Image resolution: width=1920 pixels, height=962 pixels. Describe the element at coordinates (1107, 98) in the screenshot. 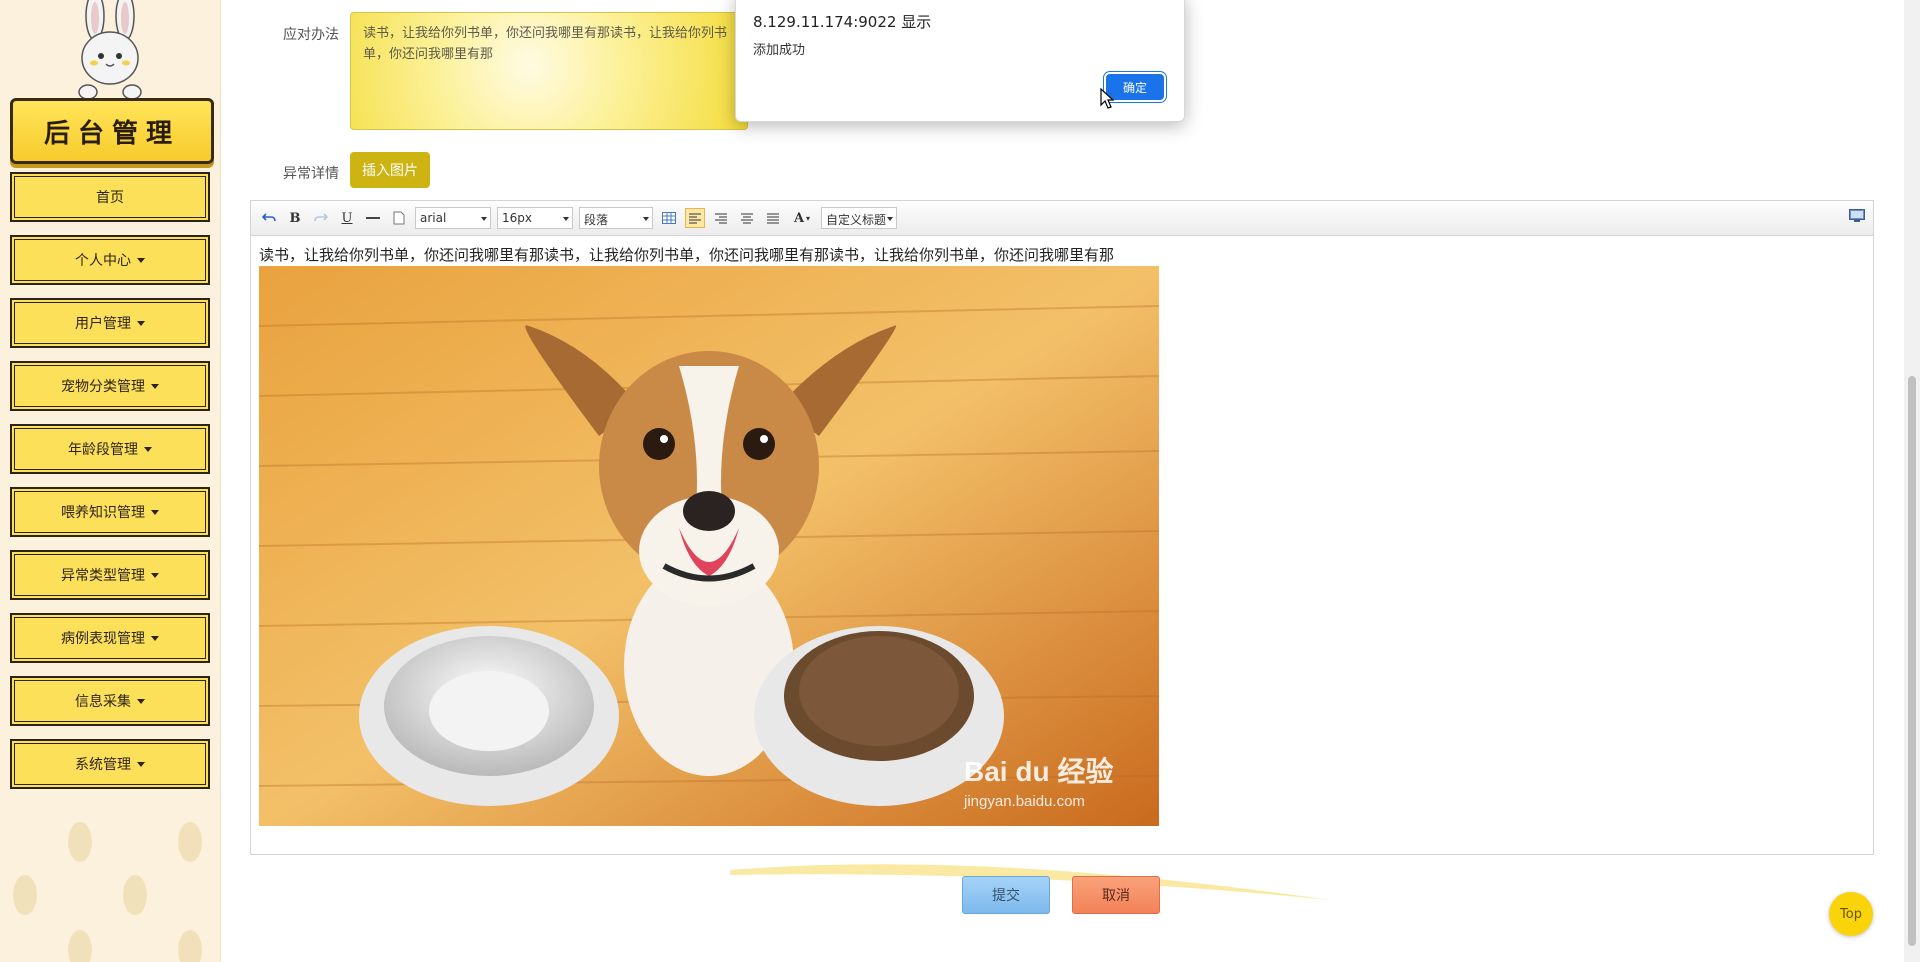

I see `mouse-cursor-icon` at that location.